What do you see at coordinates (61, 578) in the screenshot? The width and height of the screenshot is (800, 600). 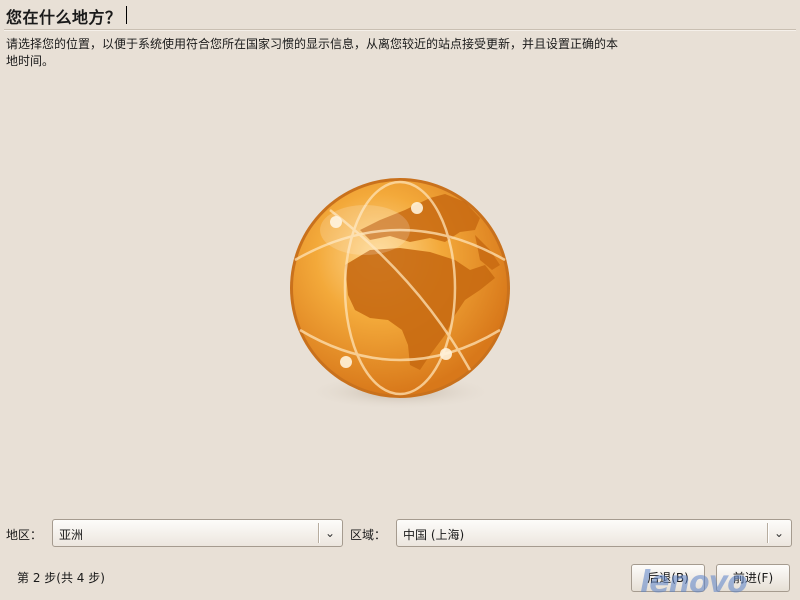 I see `step-indicator: 第 2 步(共 4 步)` at bounding box center [61, 578].